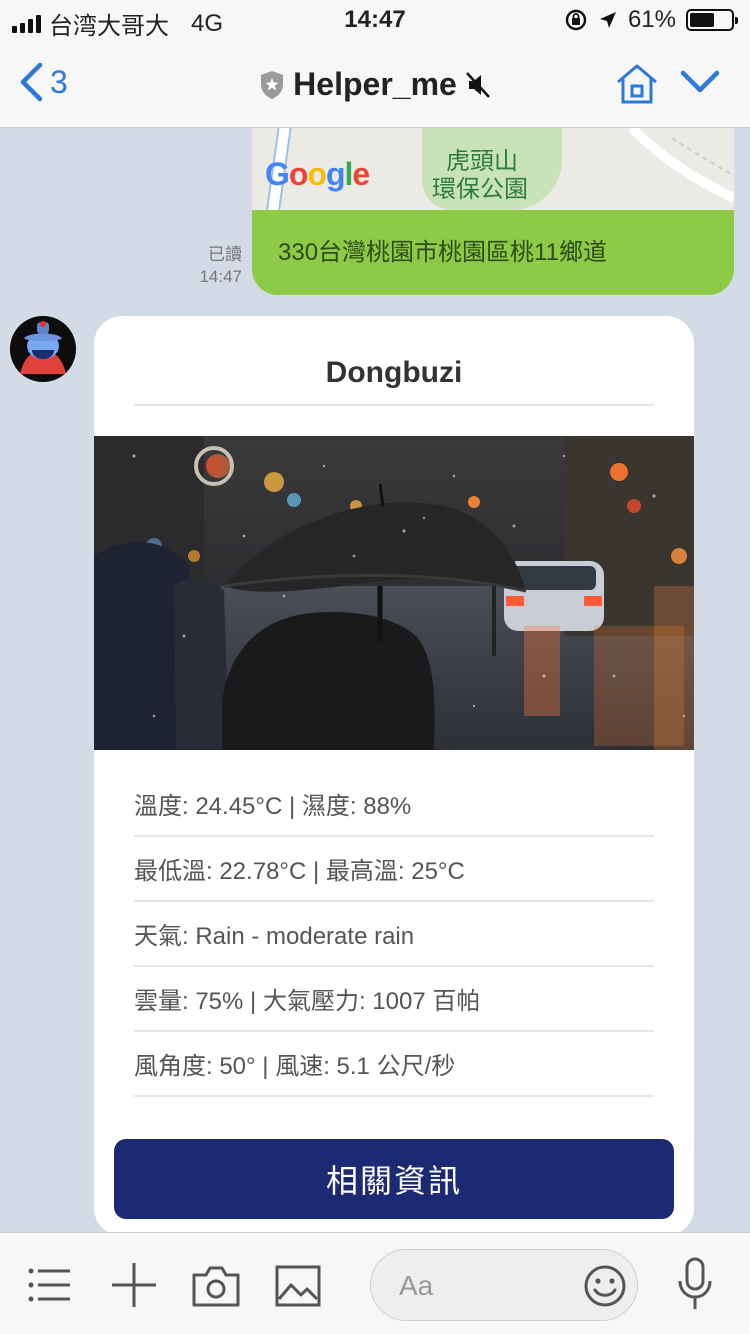 This screenshot has height=1334, width=750. I want to click on menu-list-icon, so click(50, 1285).